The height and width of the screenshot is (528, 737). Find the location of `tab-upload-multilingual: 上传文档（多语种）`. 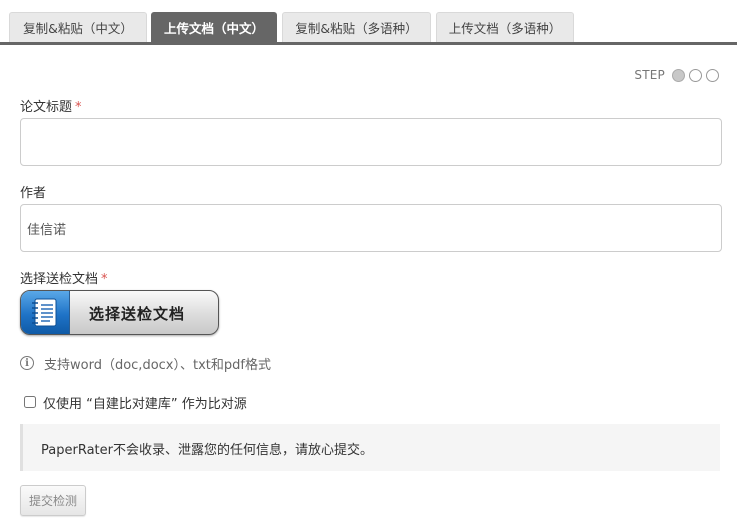

tab-upload-multilingual: 上传文档（多语种） is located at coordinates (505, 27).